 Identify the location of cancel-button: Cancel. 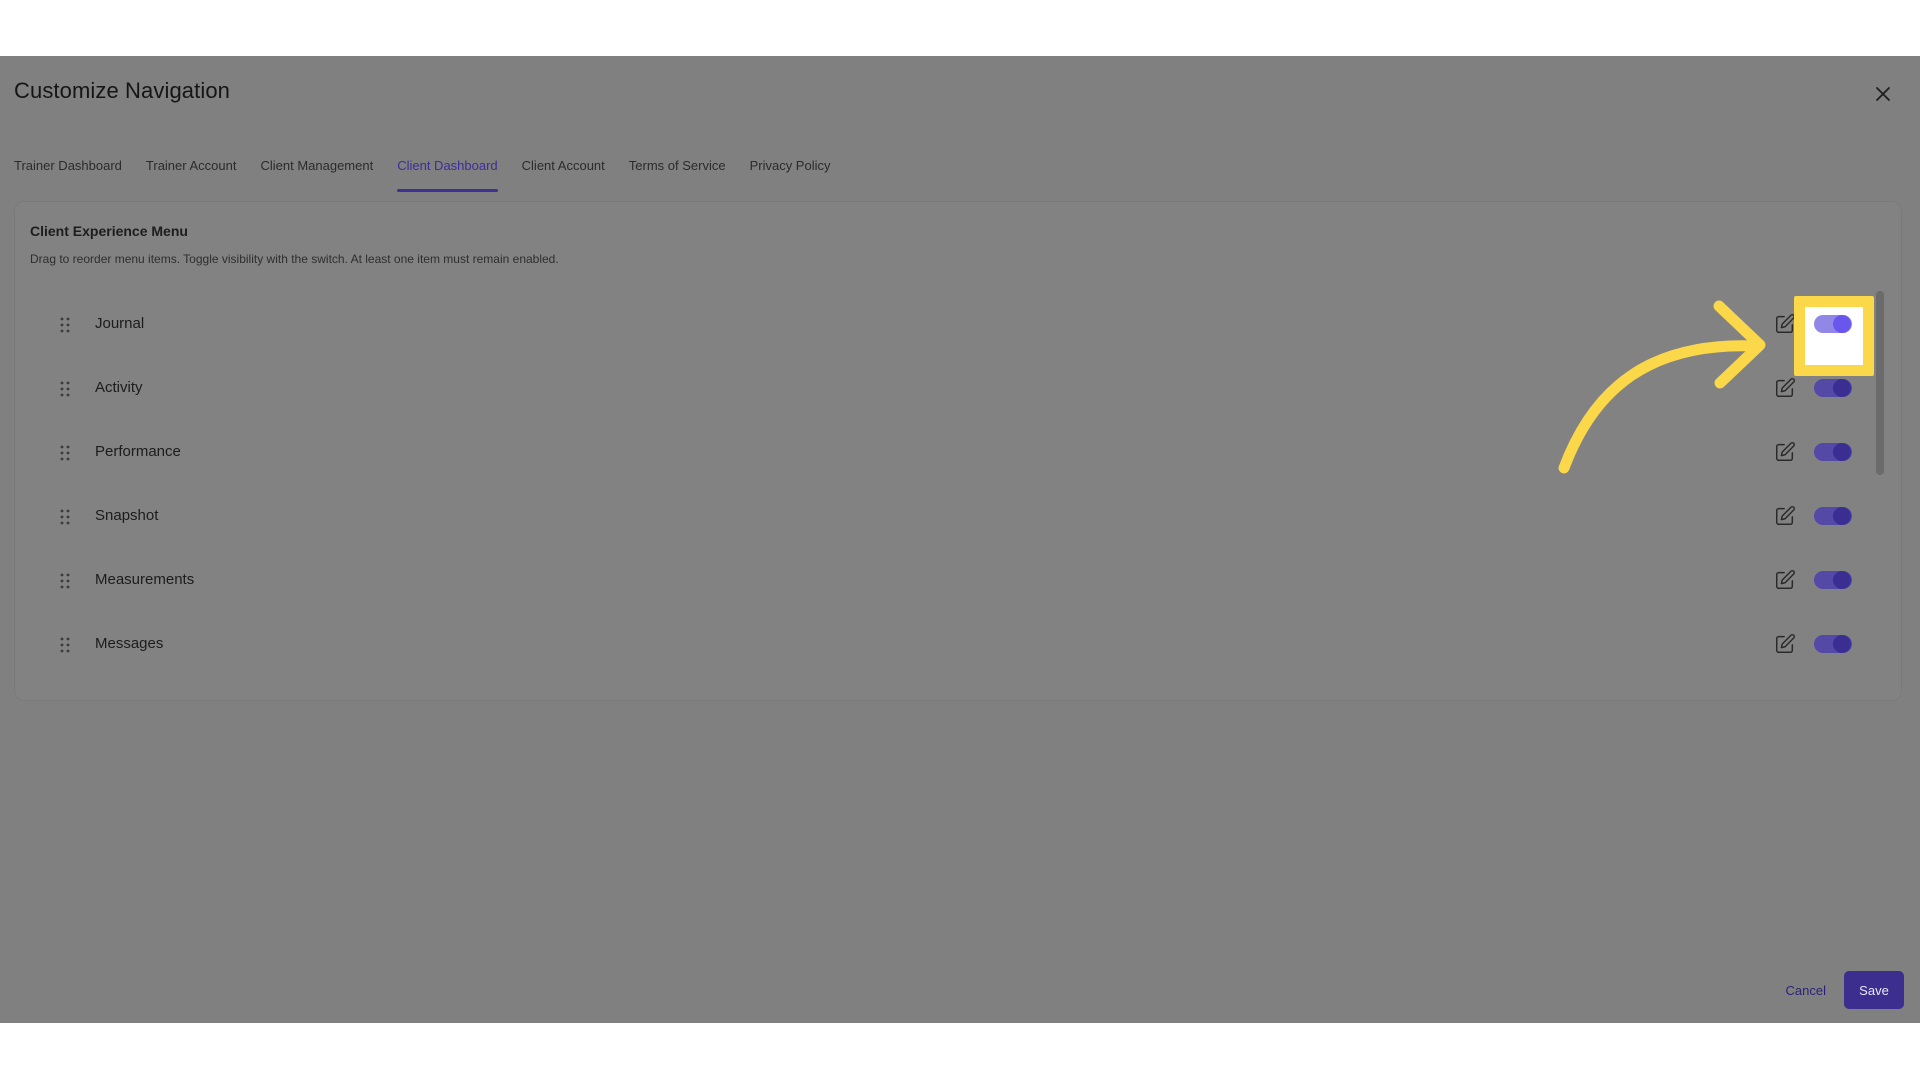
(1806, 990).